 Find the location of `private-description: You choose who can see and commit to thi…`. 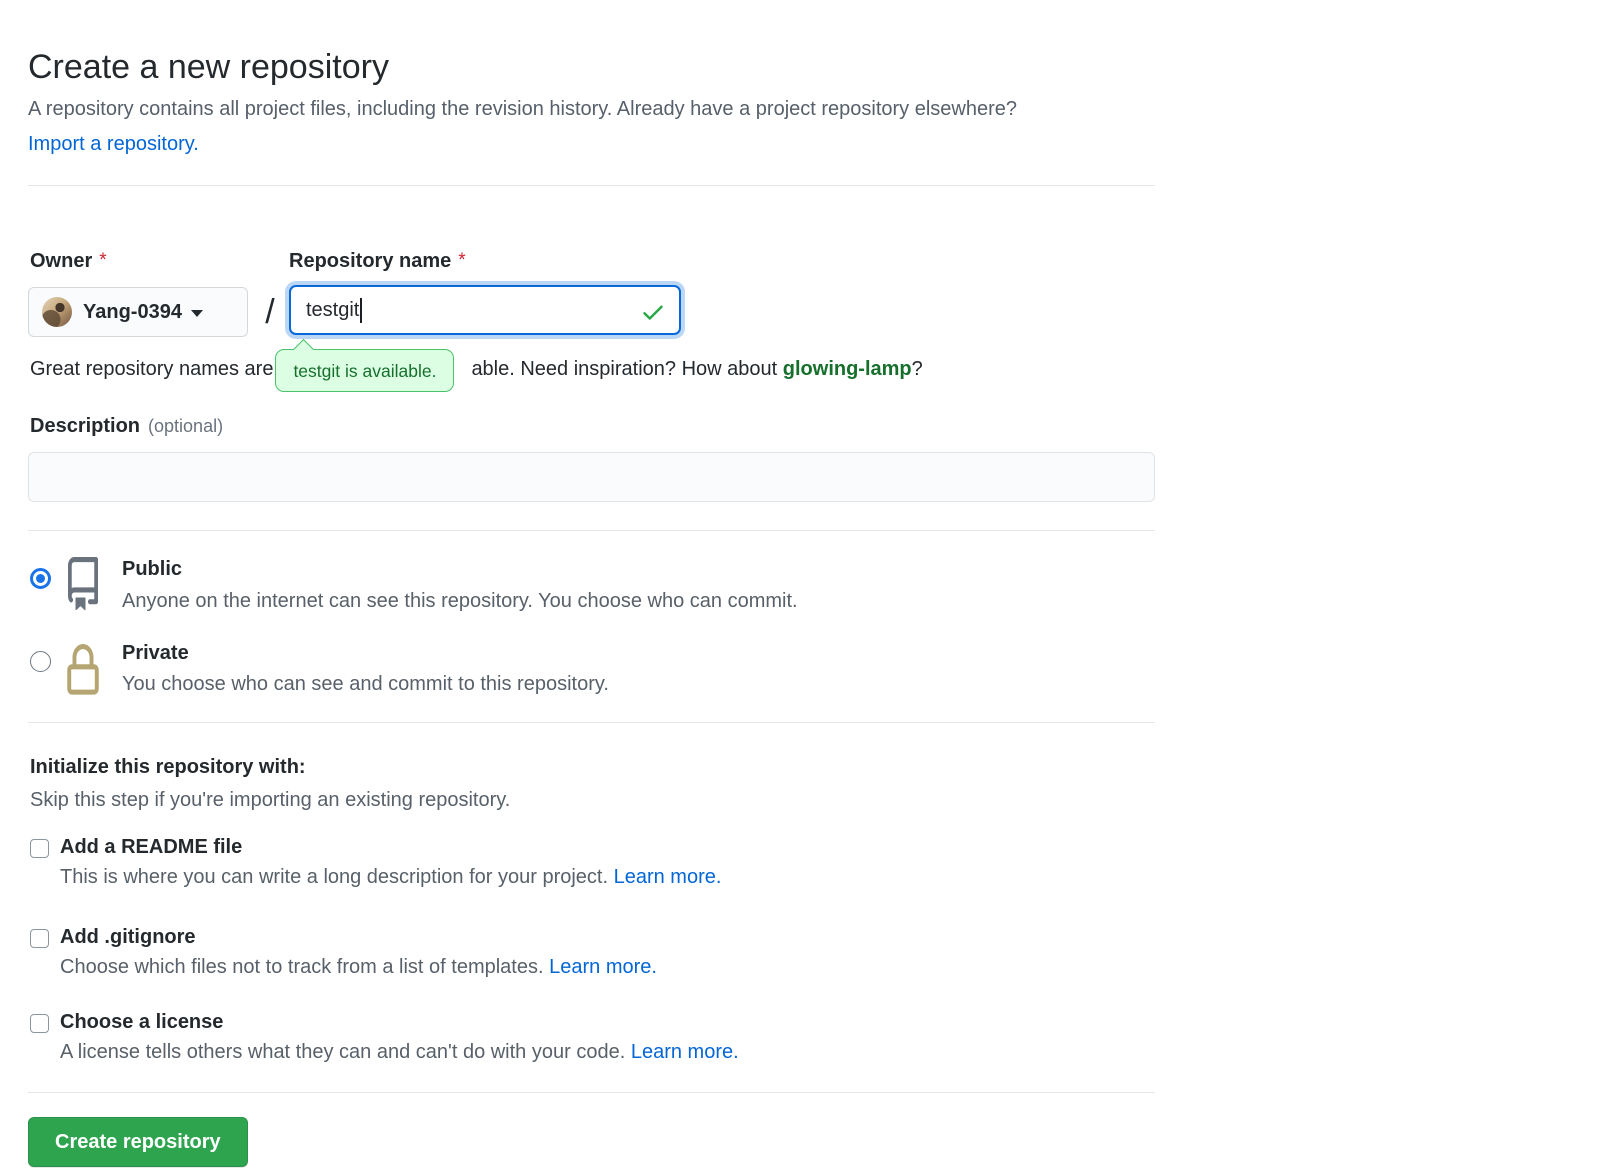

private-description: You choose who can see and commit to thi… is located at coordinates (365, 684).